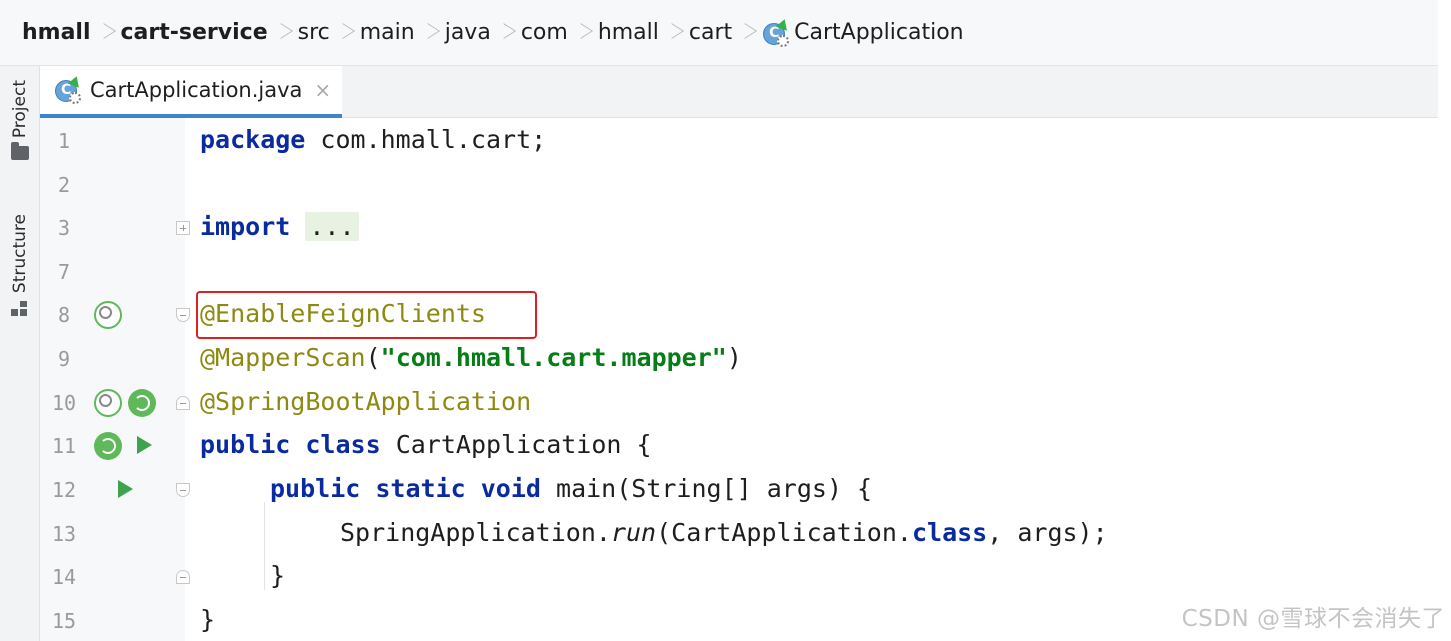 This screenshot has height=641, width=1451. I want to click on project-tool-label: Project, so click(20, 109).